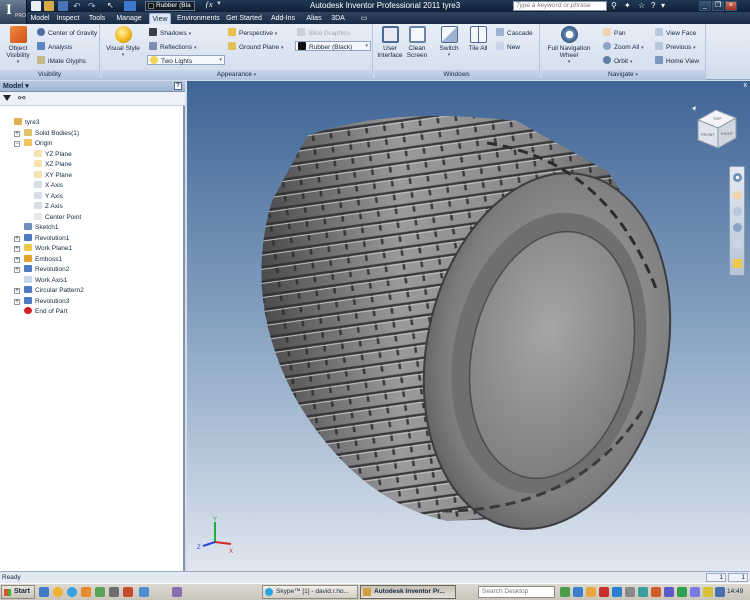 This screenshot has width=750, height=600. I want to click on update-icon, so click(130, 6).